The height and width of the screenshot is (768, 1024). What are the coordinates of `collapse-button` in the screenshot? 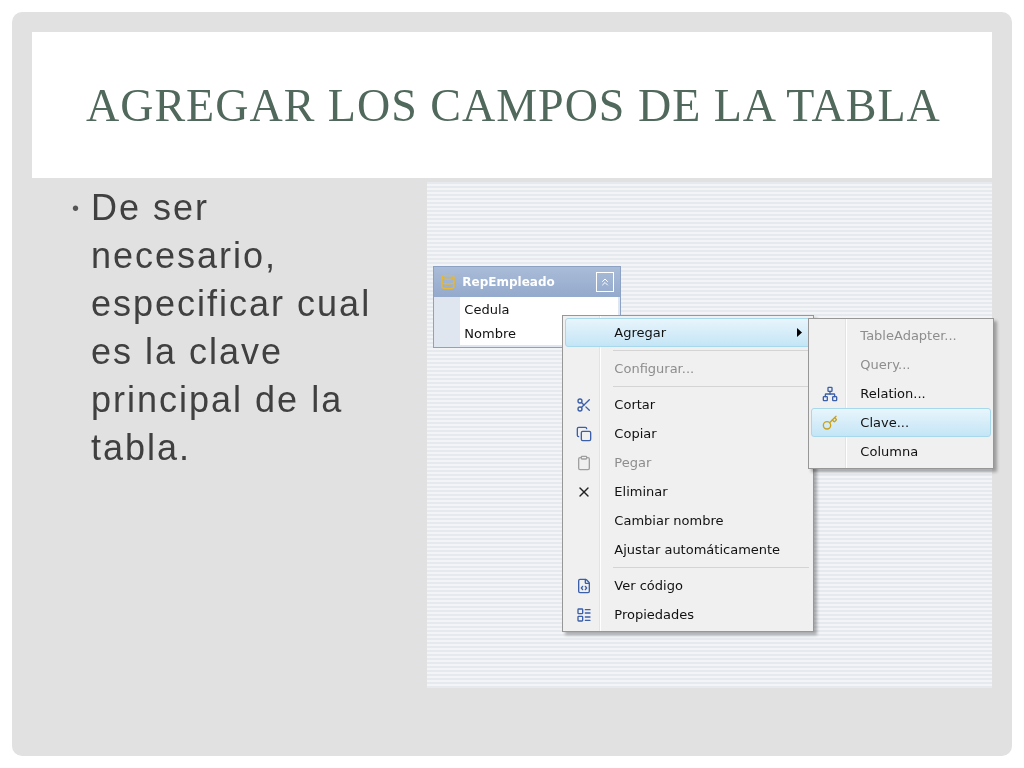 It's located at (605, 282).